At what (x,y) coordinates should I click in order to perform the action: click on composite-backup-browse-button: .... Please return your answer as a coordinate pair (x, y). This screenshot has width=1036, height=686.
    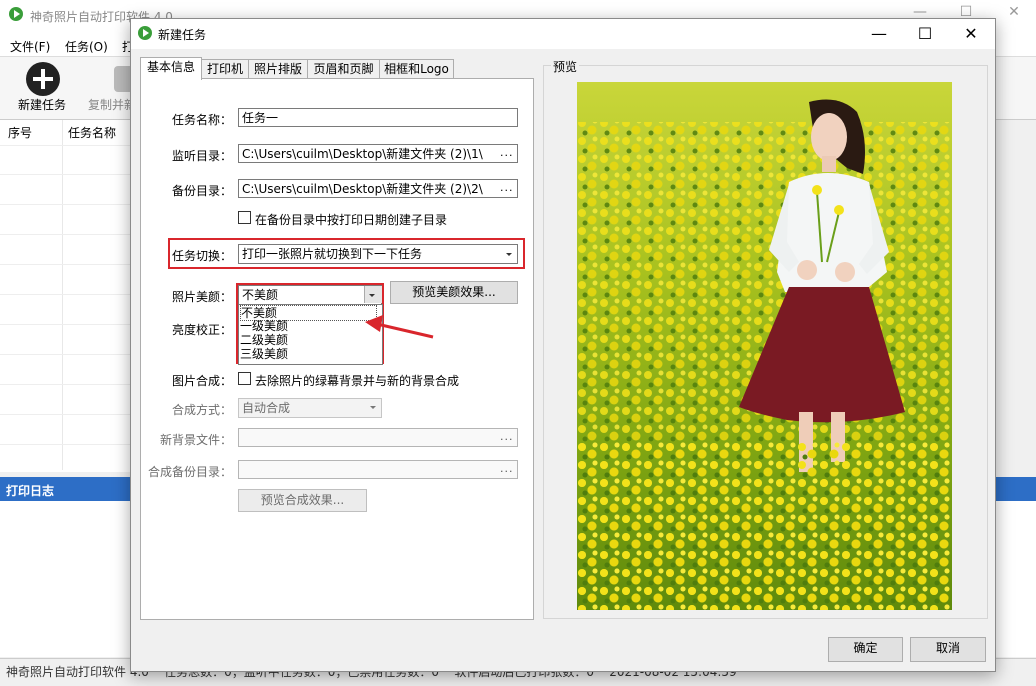
    Looking at the image, I should click on (507, 468).